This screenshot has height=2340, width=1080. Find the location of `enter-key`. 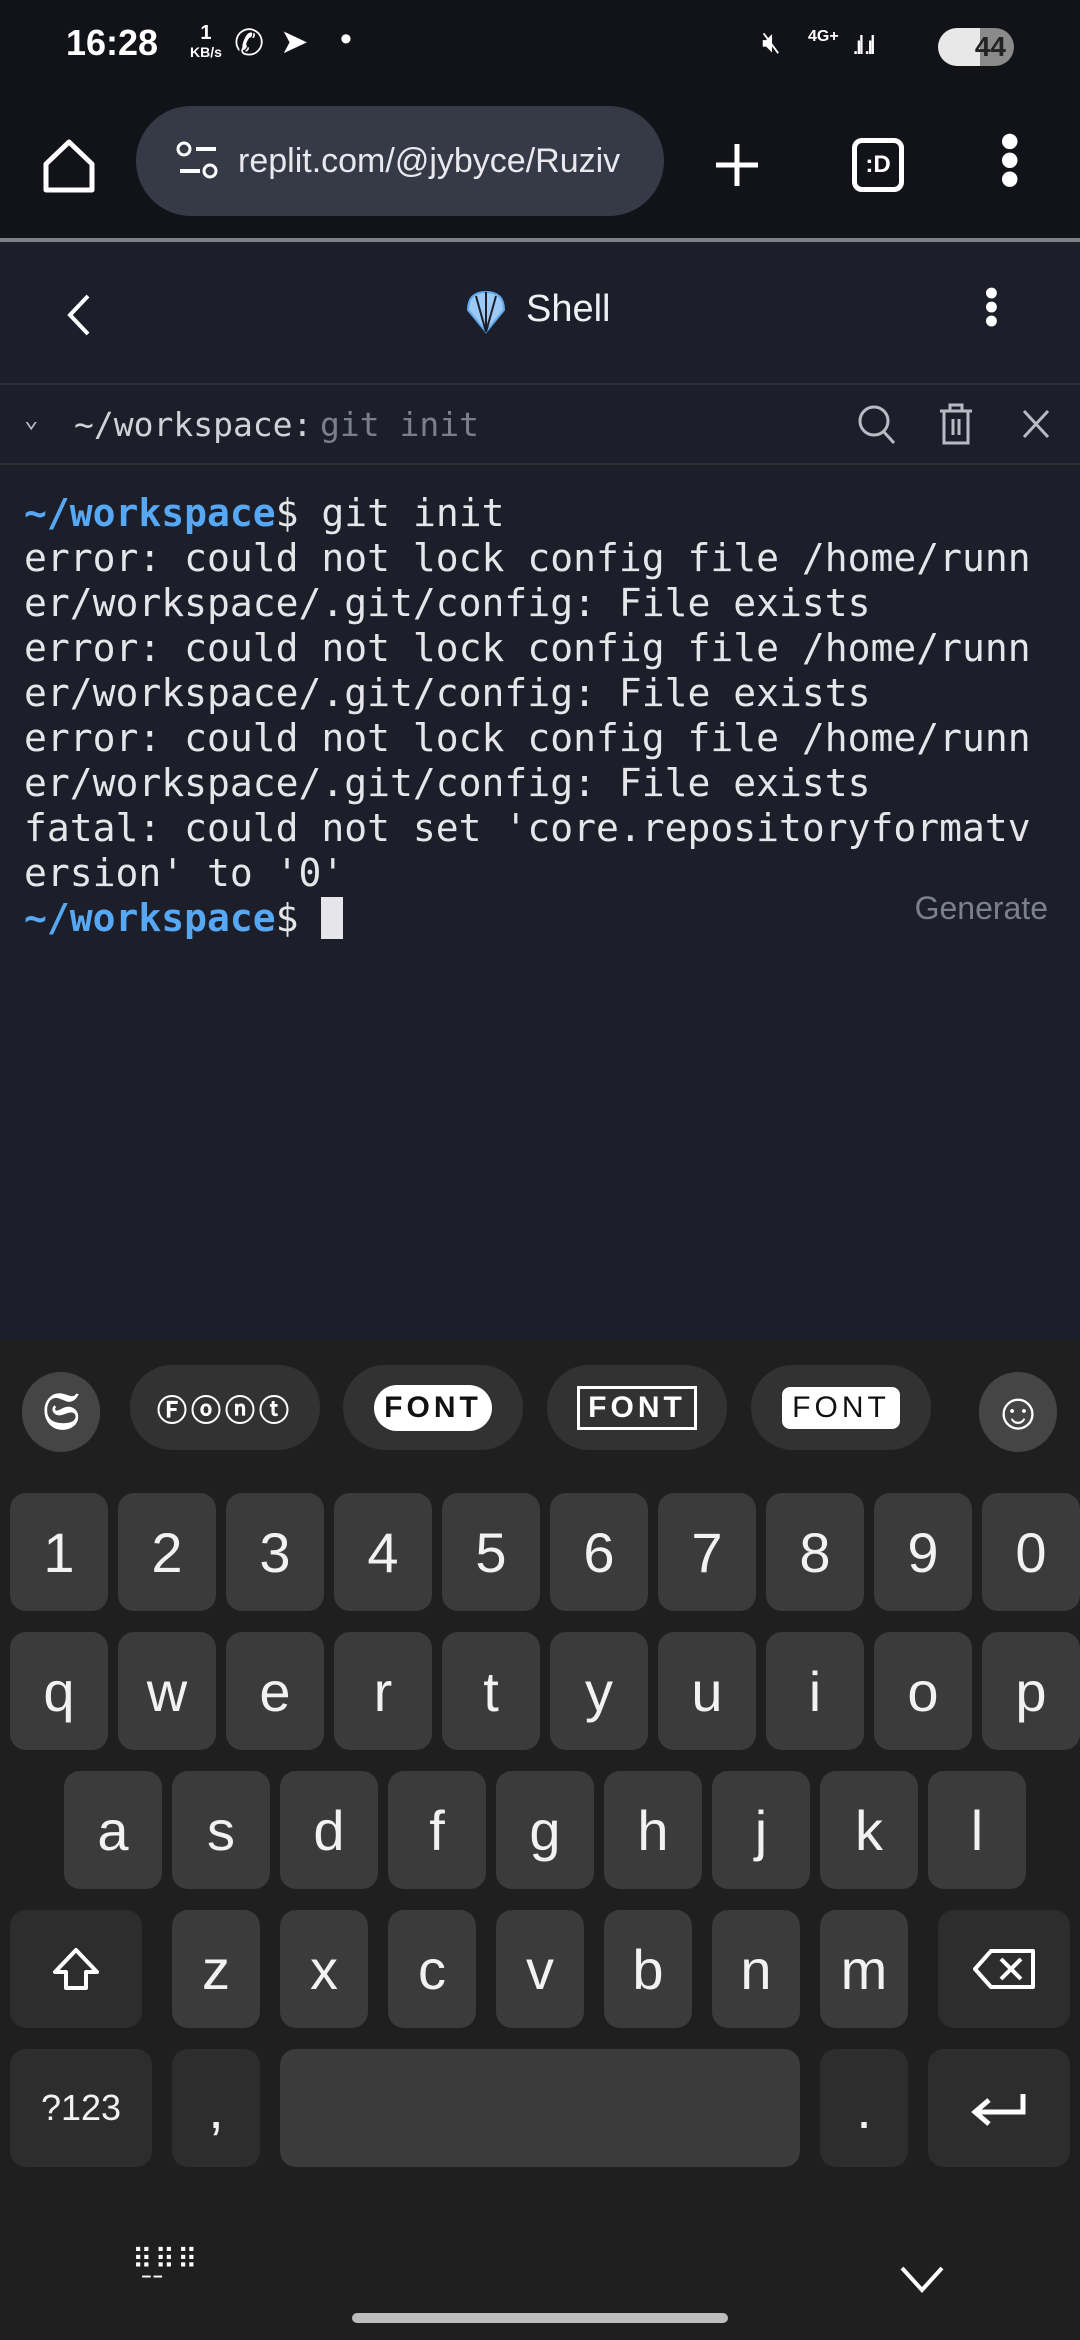

enter-key is located at coordinates (999, 2108).